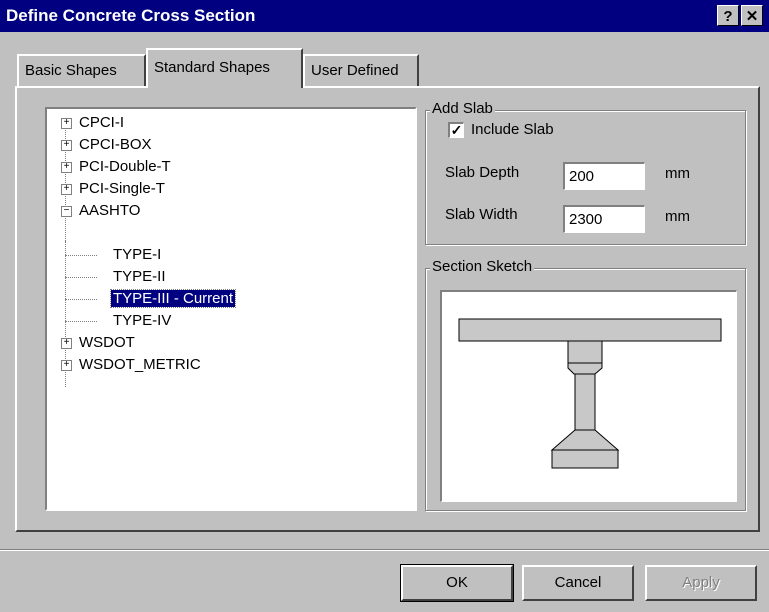 The width and height of the screenshot is (769, 612). I want to click on tree-item-label: TYPE-IV, so click(142, 320).